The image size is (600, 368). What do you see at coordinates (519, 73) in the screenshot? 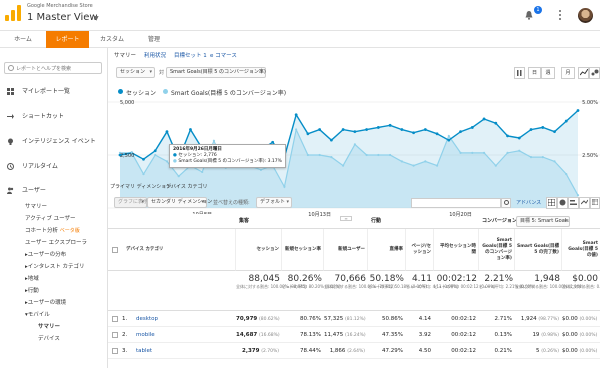
I see `period-hour-button` at bounding box center [519, 73].